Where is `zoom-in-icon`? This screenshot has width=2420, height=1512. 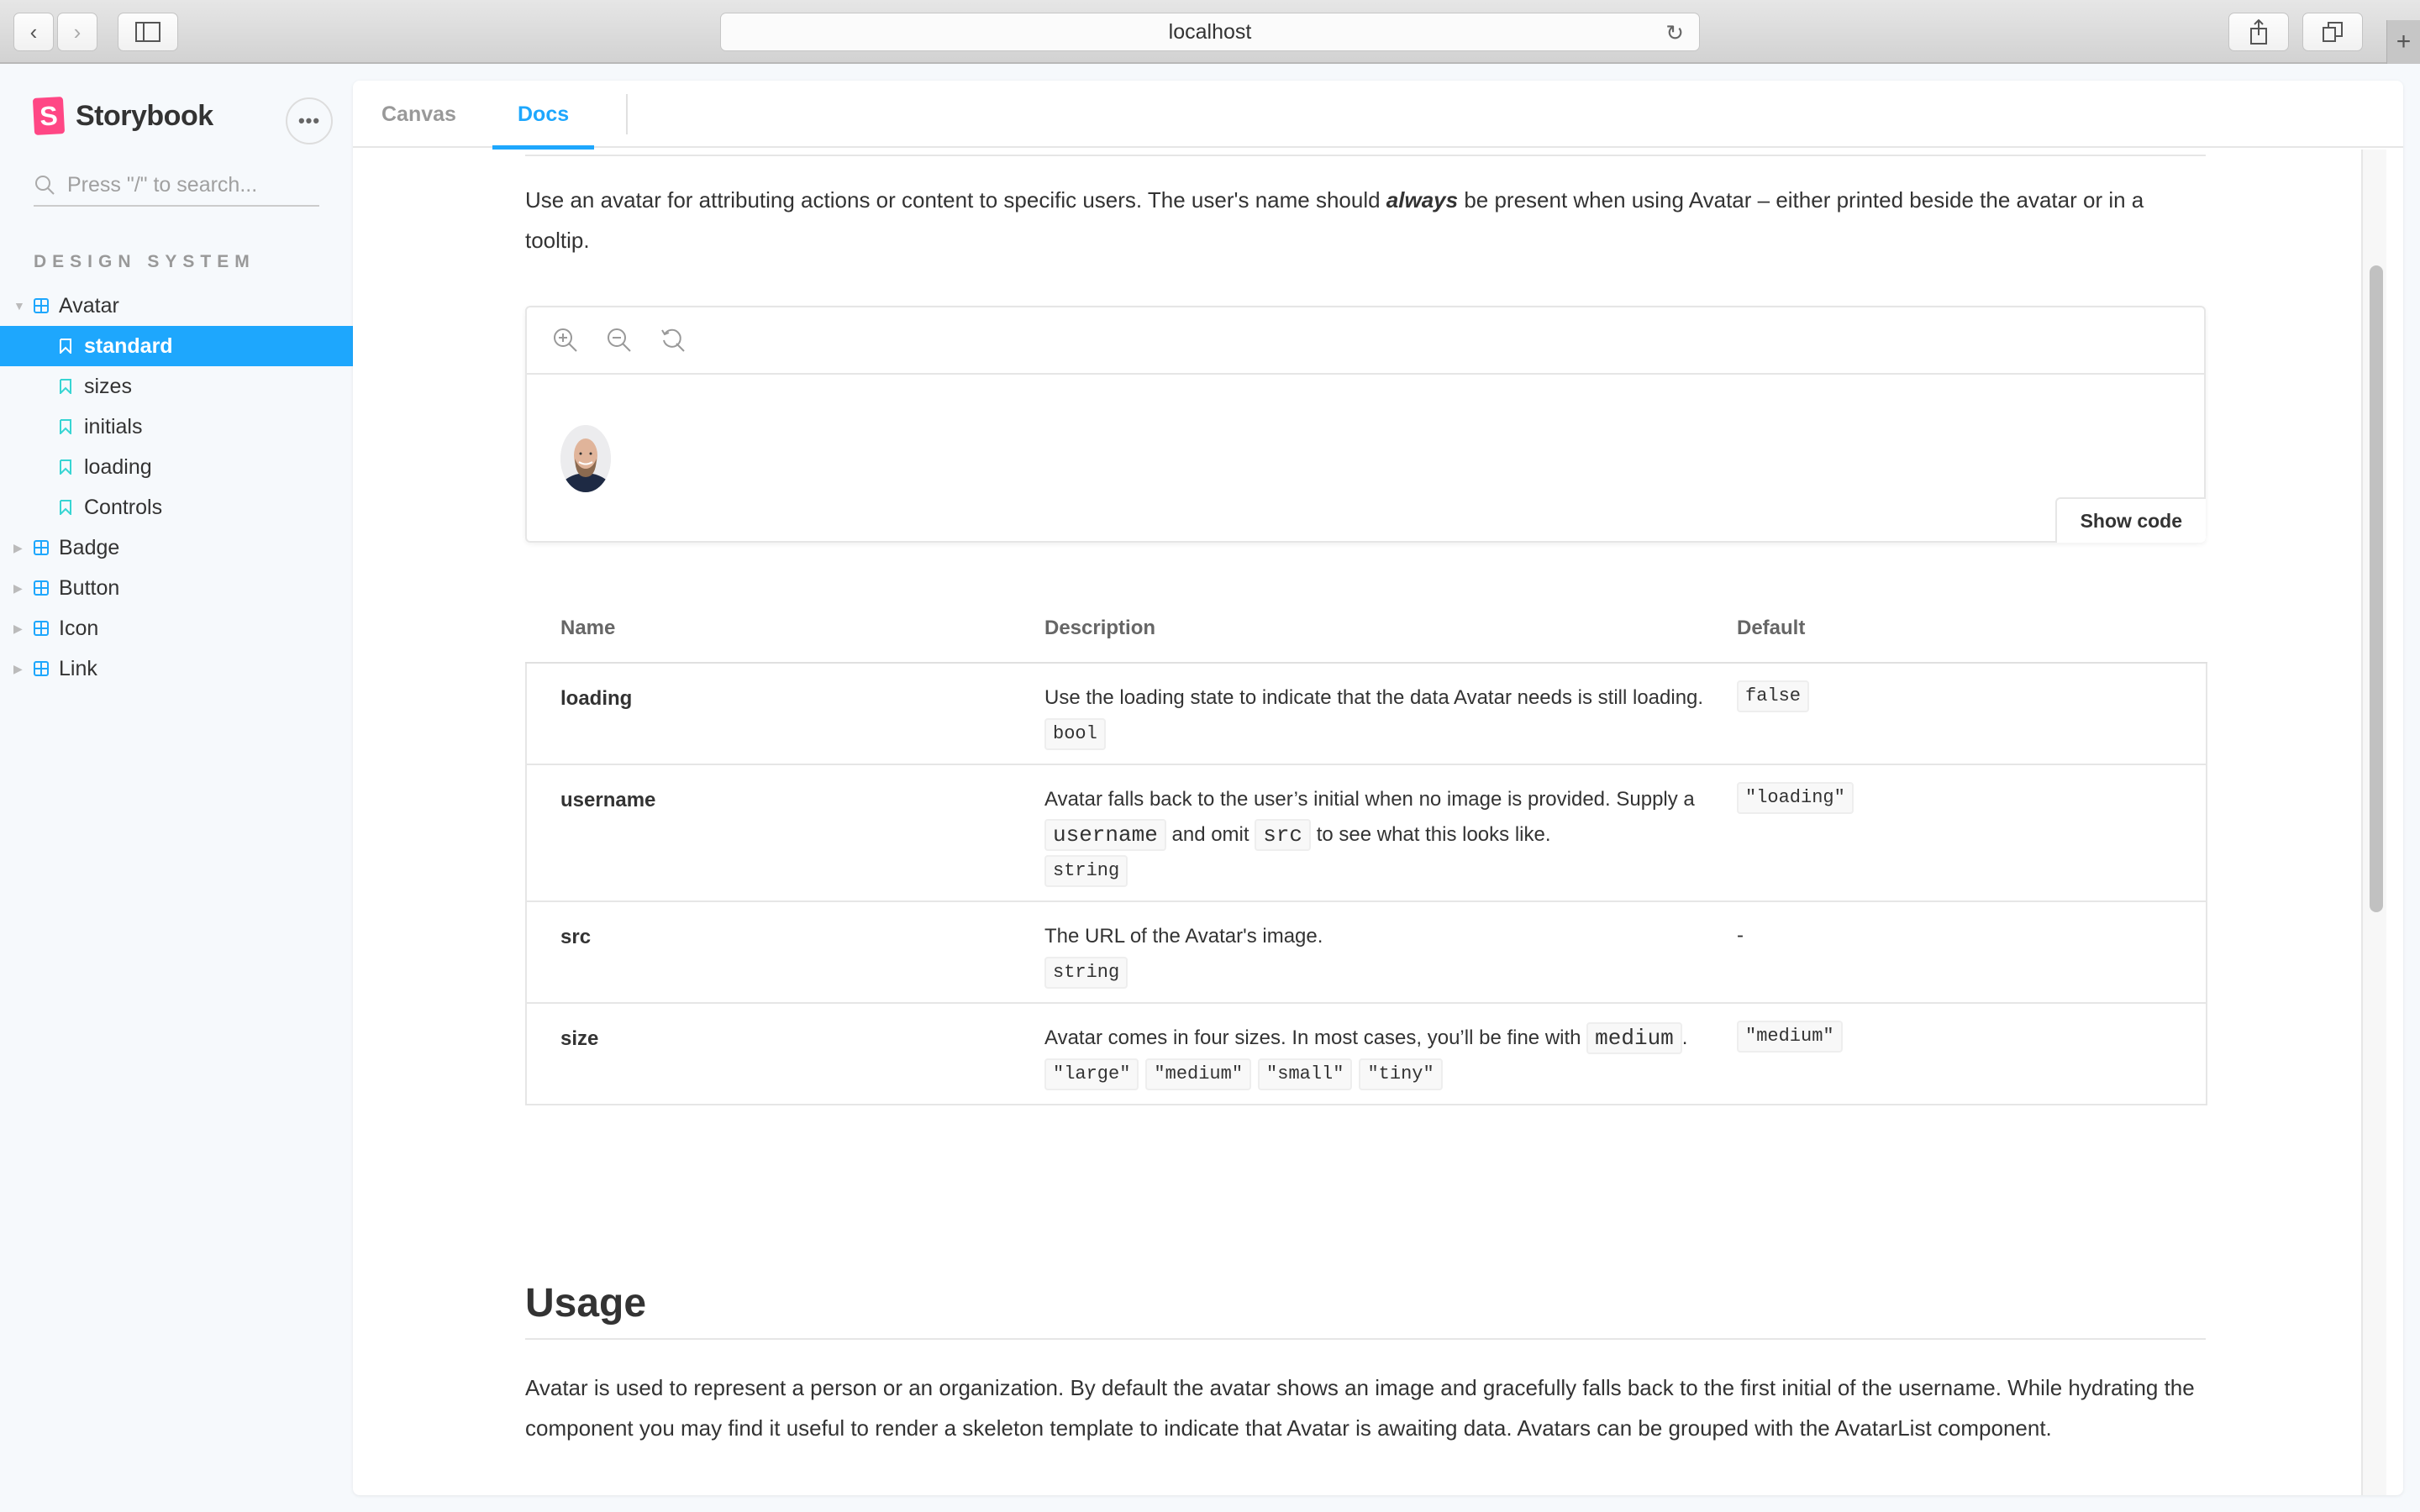
zoom-in-icon is located at coordinates (566, 340).